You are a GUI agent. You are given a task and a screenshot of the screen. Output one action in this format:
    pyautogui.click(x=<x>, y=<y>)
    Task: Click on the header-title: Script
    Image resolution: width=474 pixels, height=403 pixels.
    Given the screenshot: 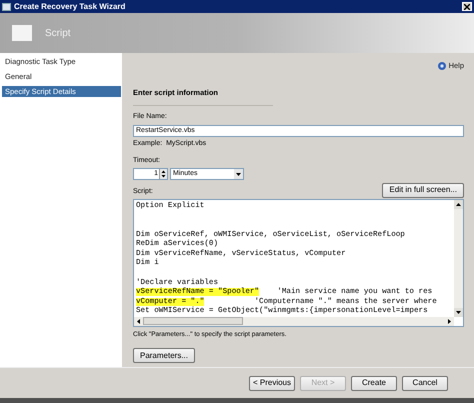 What is the action you would take?
    pyautogui.click(x=58, y=33)
    